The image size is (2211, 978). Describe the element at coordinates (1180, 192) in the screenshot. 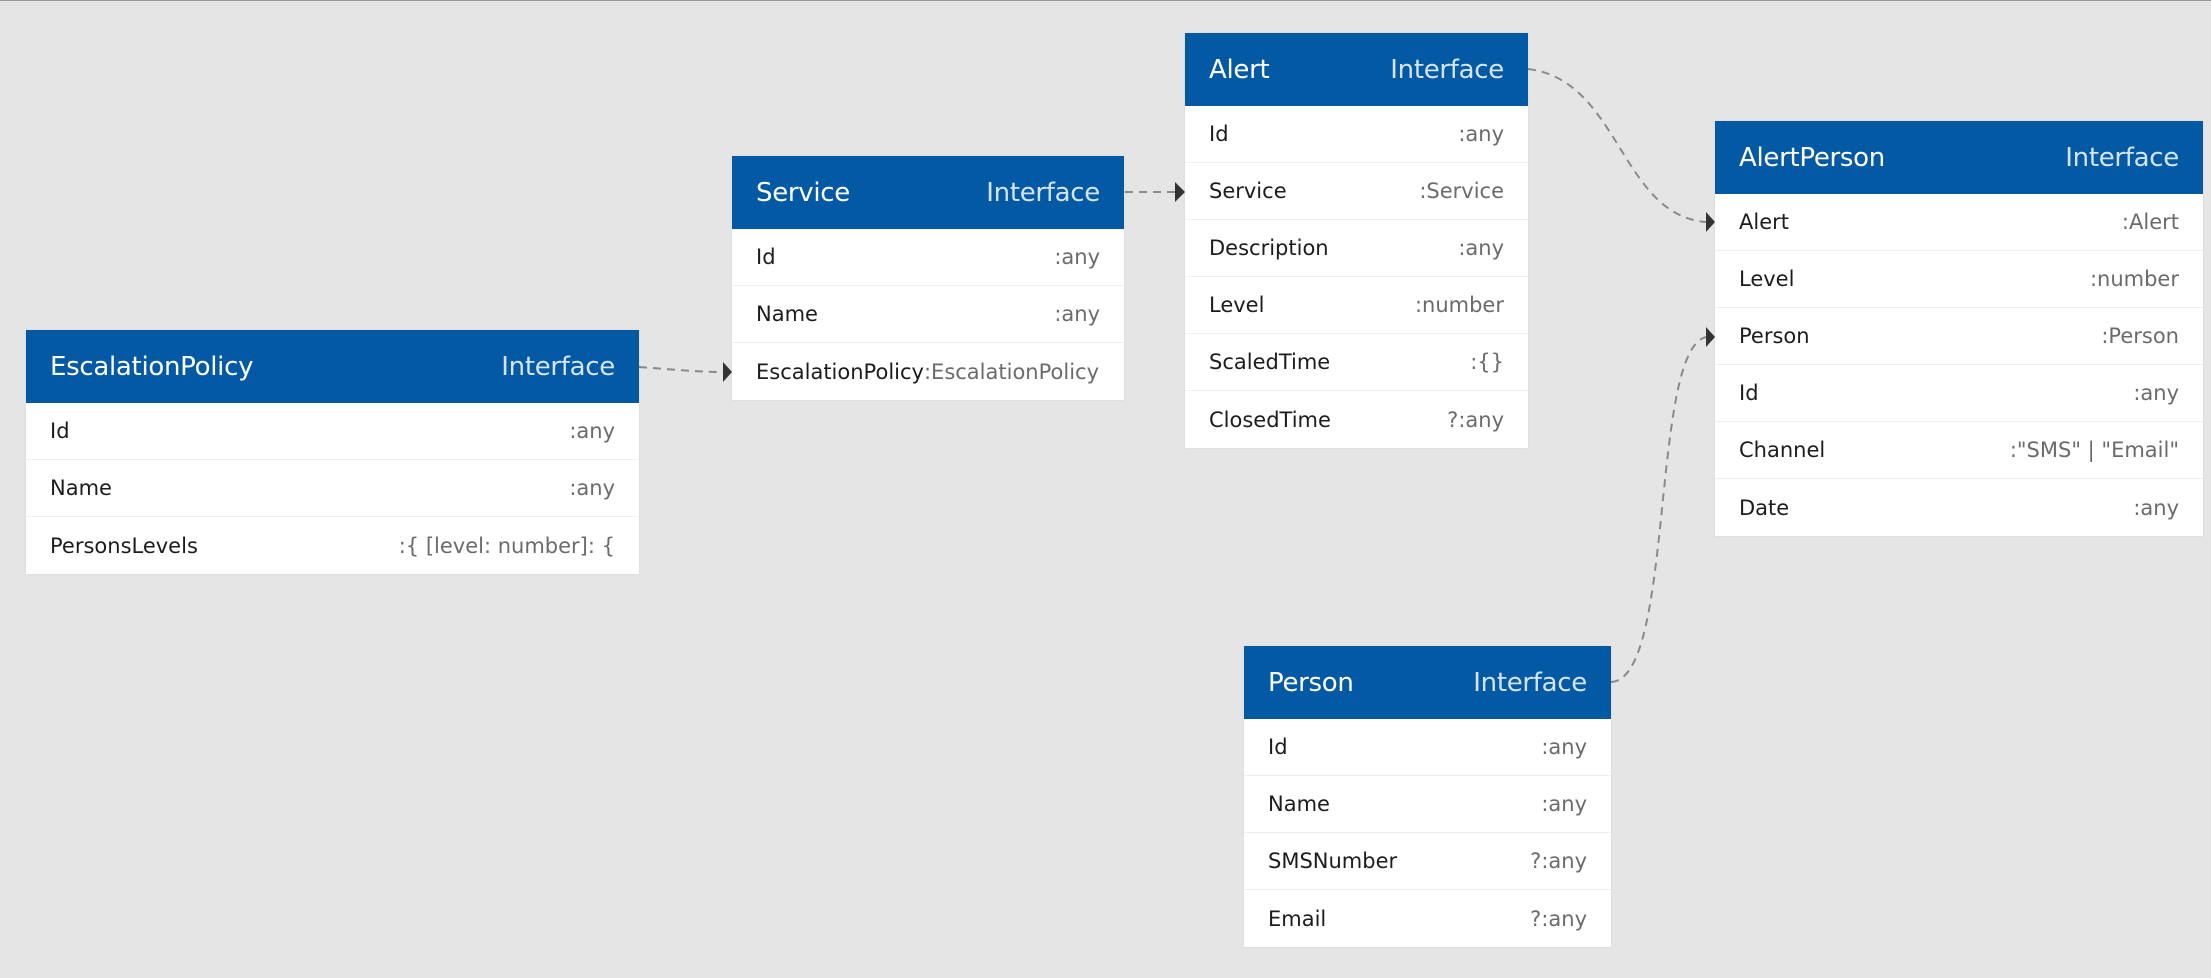

I see `arrowhead-alert-service` at that location.